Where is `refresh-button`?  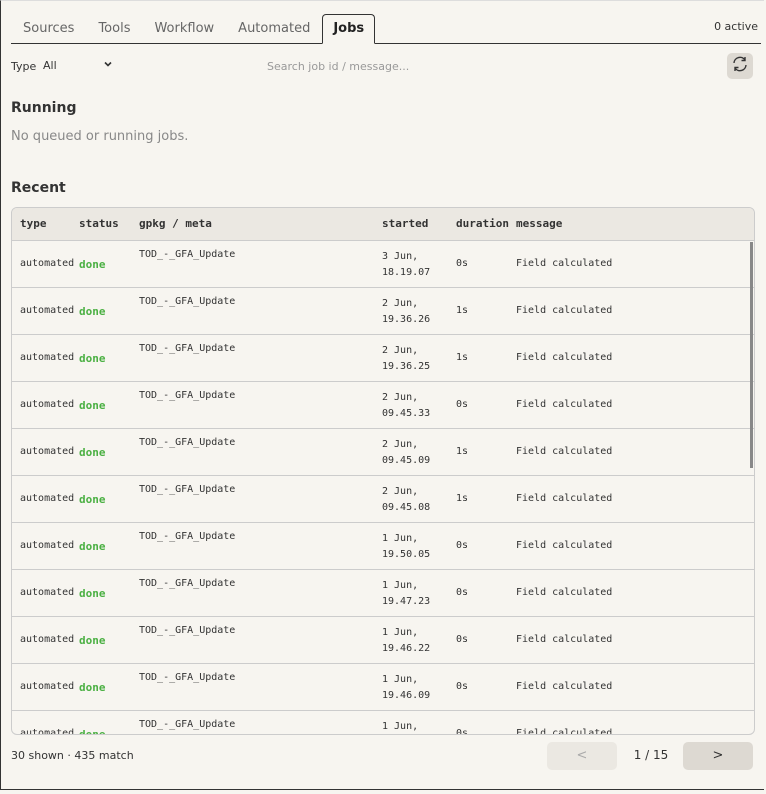 refresh-button is located at coordinates (740, 66).